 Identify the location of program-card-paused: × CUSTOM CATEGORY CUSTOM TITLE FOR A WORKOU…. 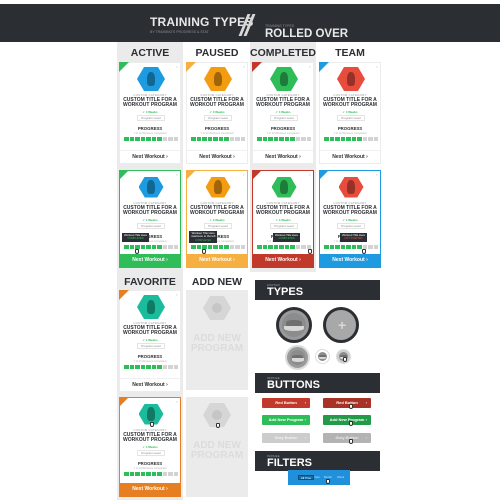
(217, 113).